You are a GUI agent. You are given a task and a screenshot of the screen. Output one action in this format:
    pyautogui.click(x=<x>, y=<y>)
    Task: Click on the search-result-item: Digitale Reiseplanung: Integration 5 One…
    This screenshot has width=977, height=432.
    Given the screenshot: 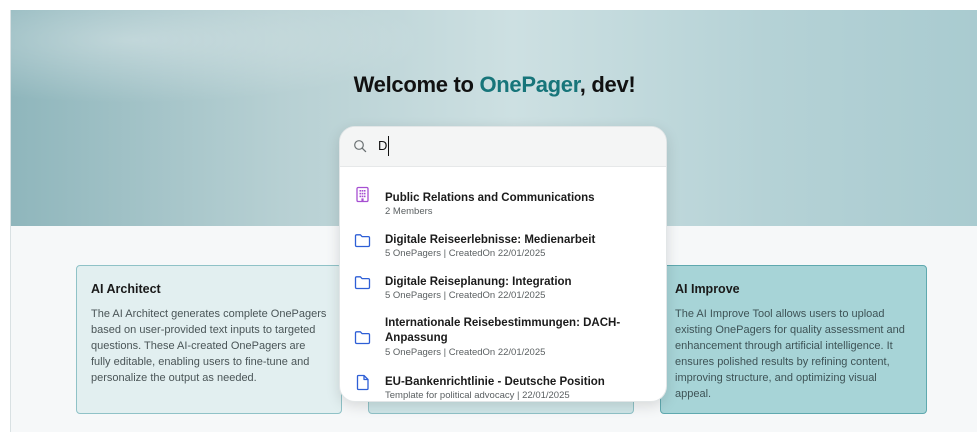 What is the action you would take?
    pyautogui.click(x=503, y=283)
    